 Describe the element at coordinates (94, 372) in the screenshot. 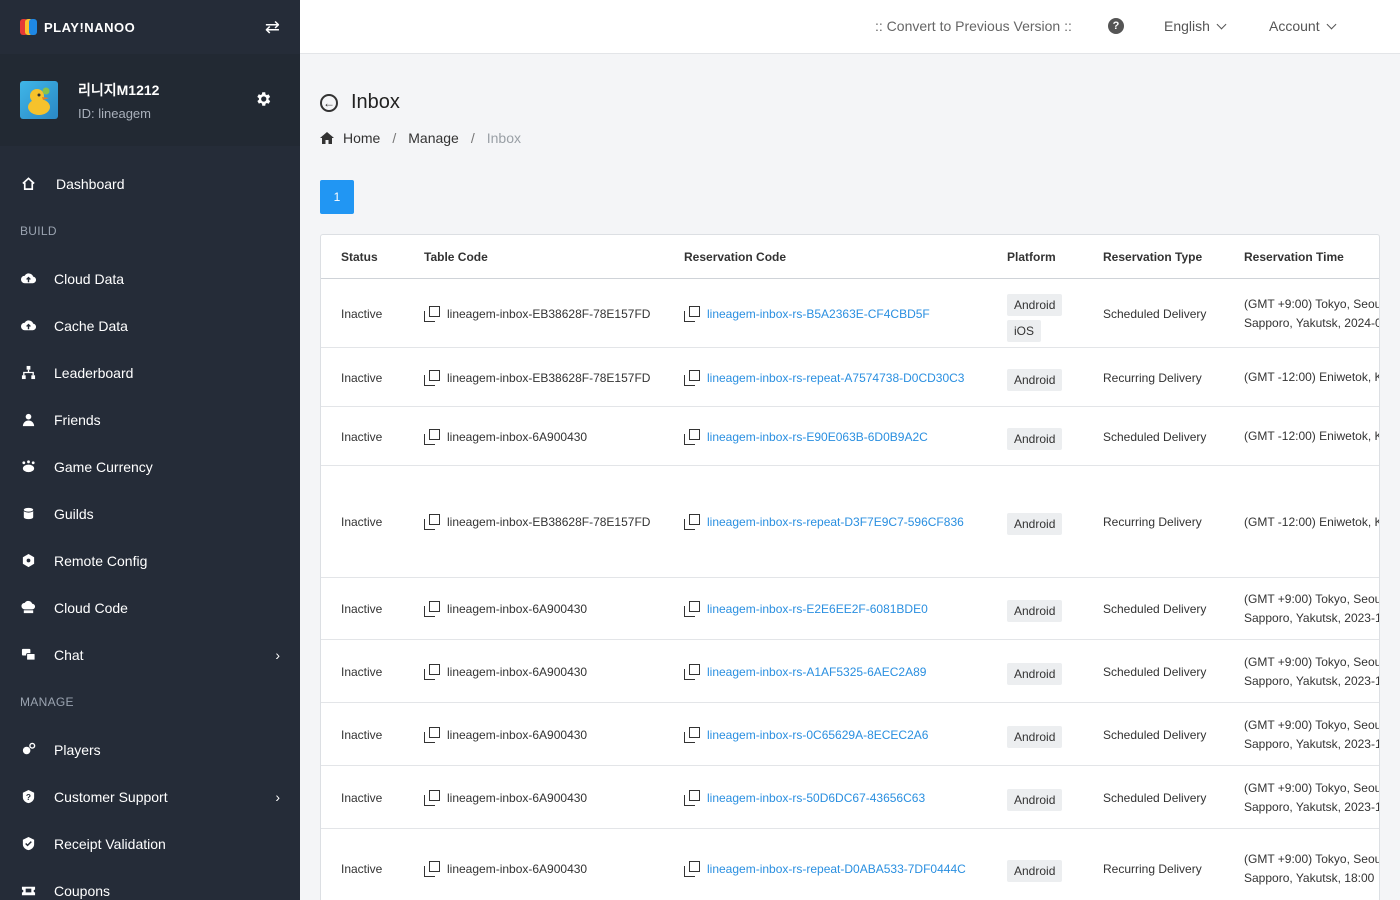

I see `sidebar-item-label: Leaderboard` at that location.